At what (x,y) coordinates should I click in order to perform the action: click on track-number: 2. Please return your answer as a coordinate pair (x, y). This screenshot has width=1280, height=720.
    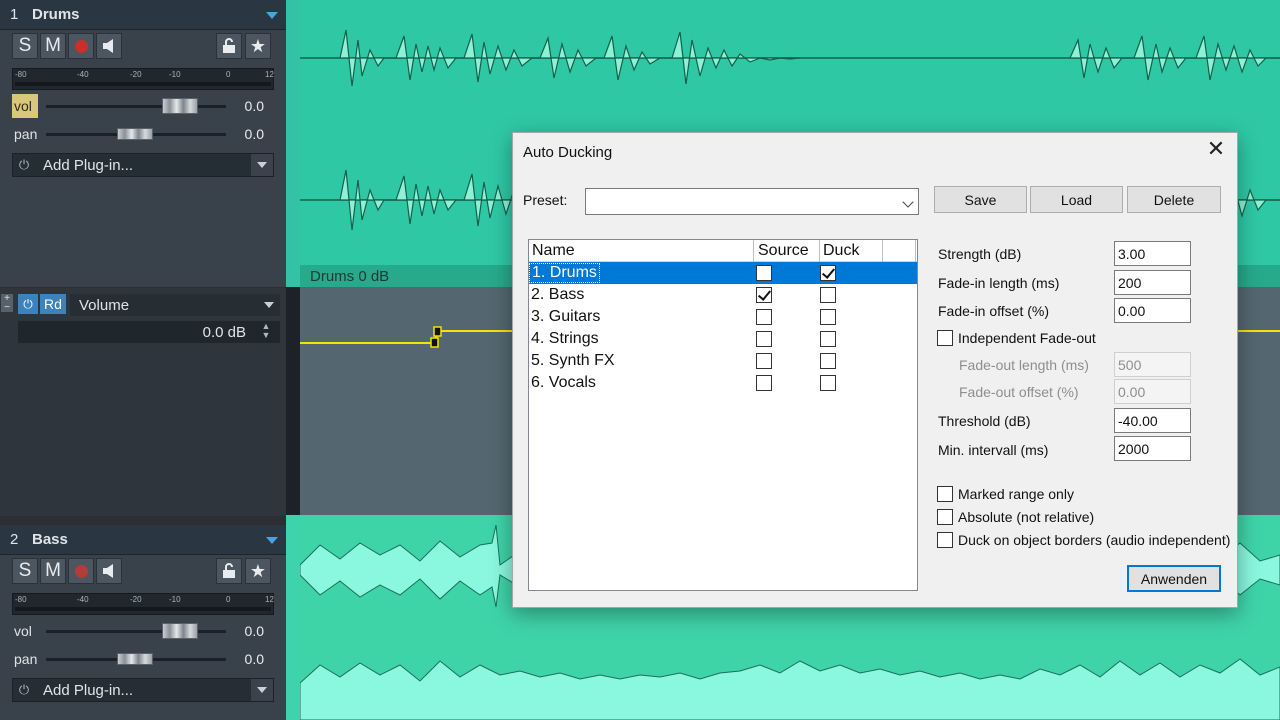
    Looking at the image, I should click on (14, 539).